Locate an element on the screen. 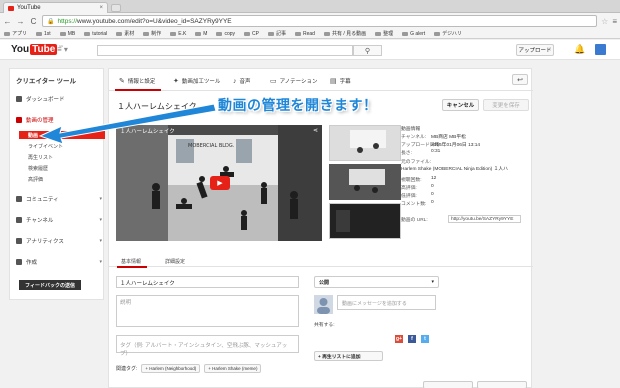  info-row: 長さ: 0:31 is located at coordinates (420, 152).